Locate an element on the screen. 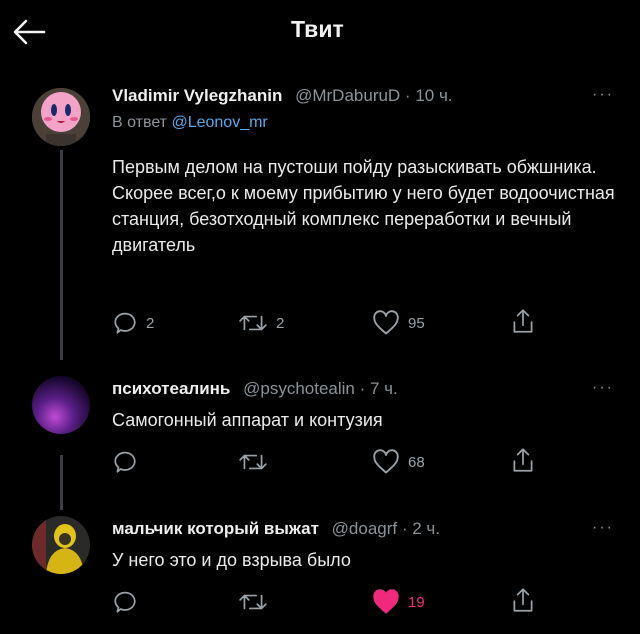 Image resolution: width=640 pixels, height=634 pixels. like-button: 95 is located at coordinates (398, 323).